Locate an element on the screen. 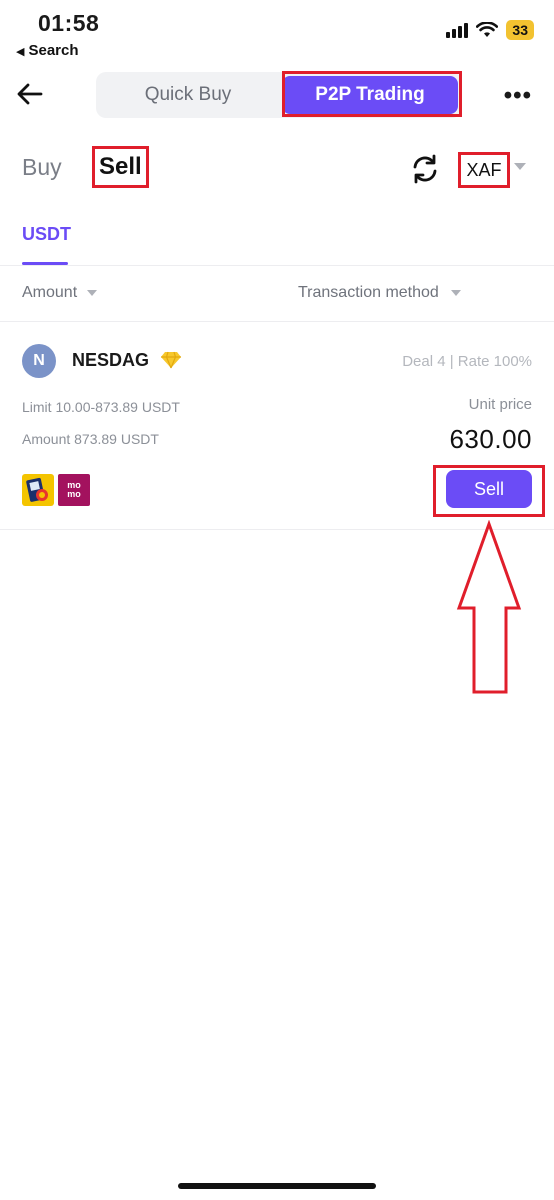  filter-transaction-method: Transaction method is located at coordinates (379, 293).